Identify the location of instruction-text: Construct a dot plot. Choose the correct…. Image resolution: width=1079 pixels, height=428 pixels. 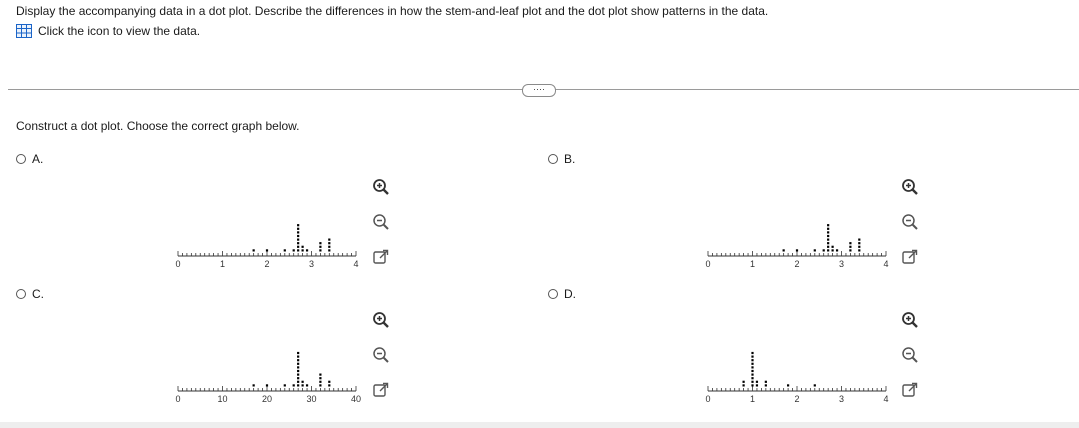
(158, 126).